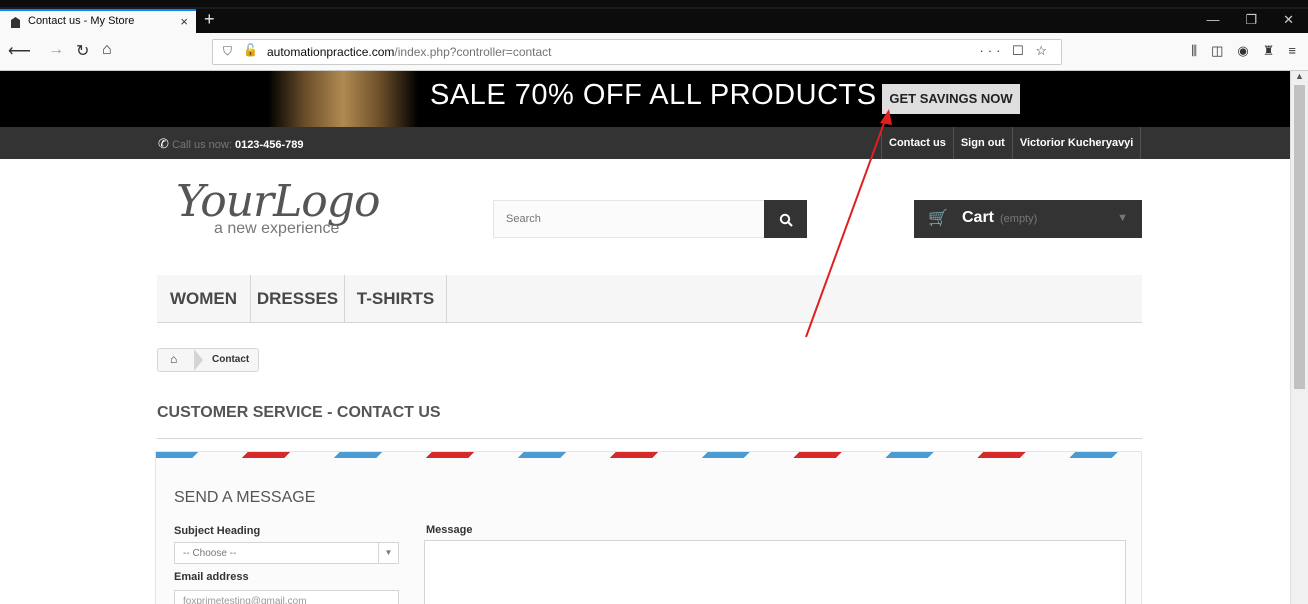 Image resolution: width=1308 pixels, height=604 pixels. I want to click on get-savings-button: GET SAVINGS NOW, so click(951, 99).